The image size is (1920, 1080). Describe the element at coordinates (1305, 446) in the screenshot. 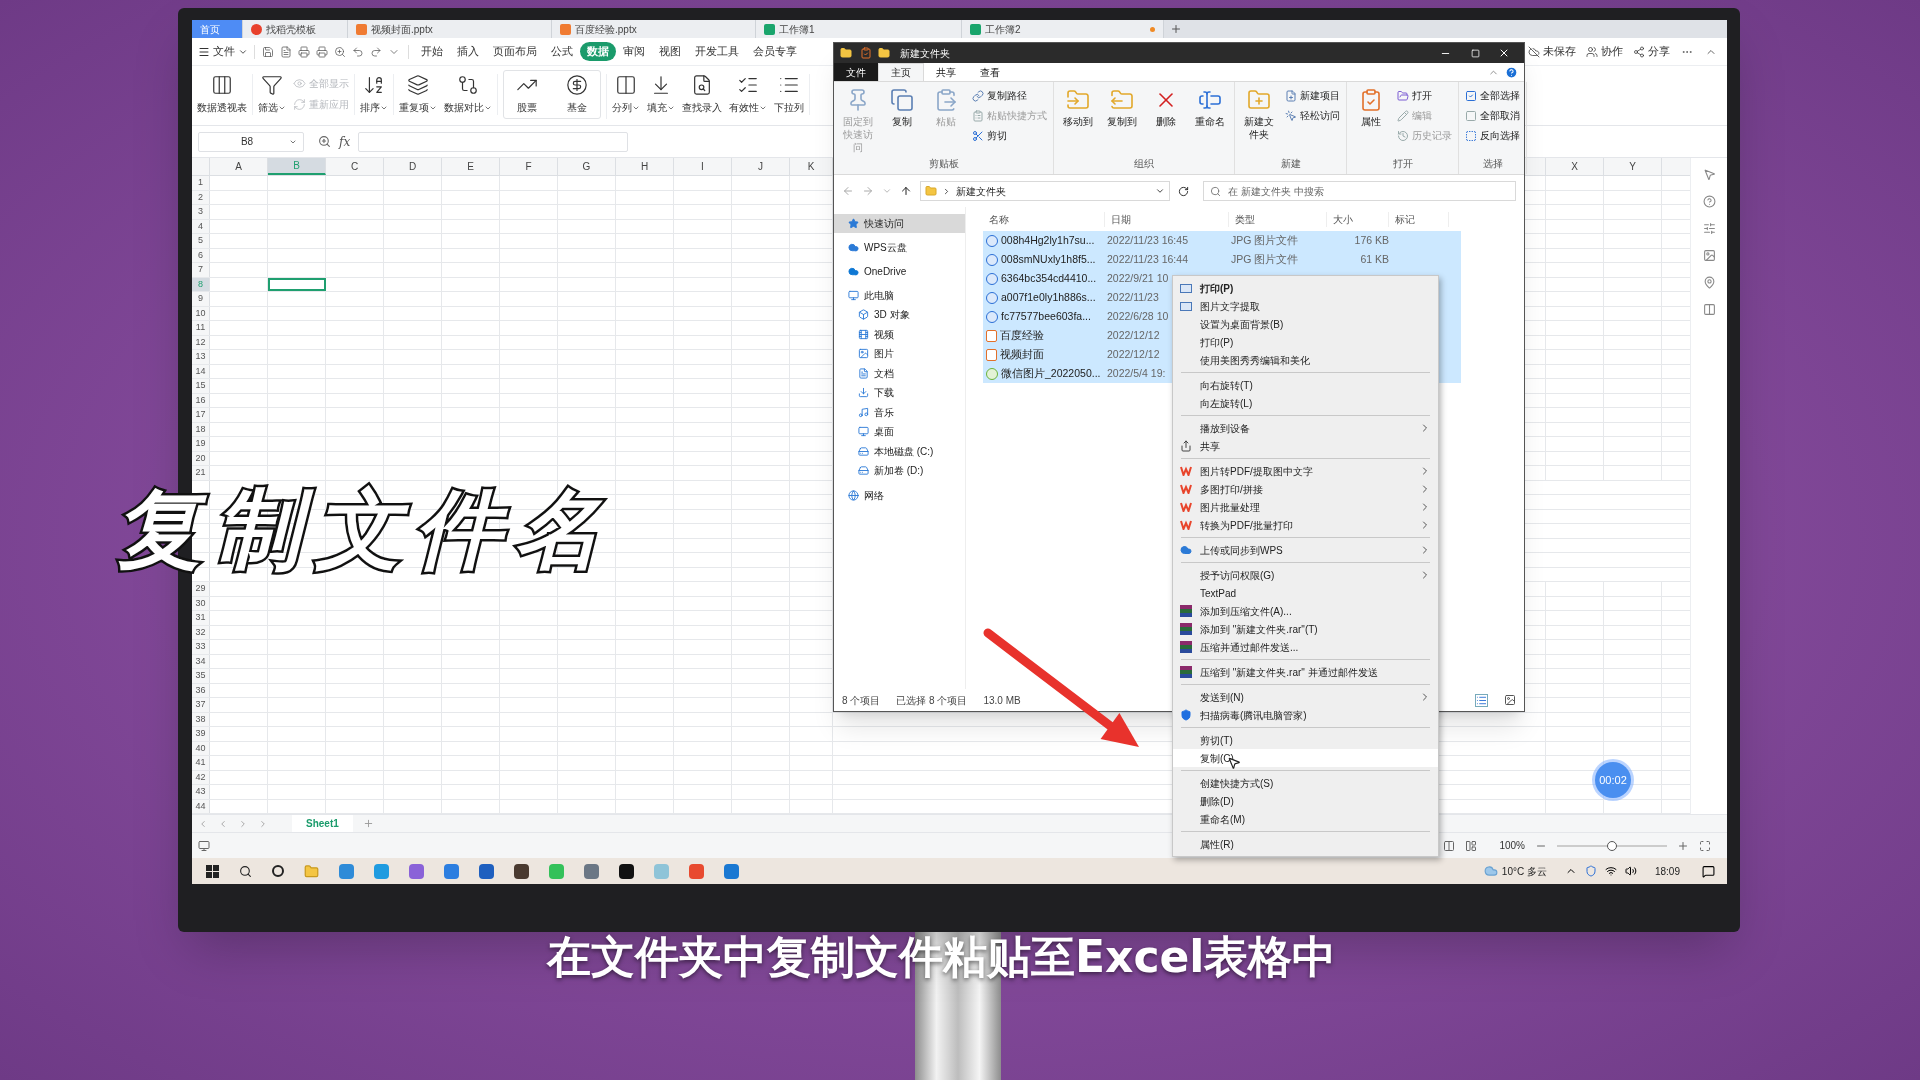

I see `menu-item: 共享` at that location.